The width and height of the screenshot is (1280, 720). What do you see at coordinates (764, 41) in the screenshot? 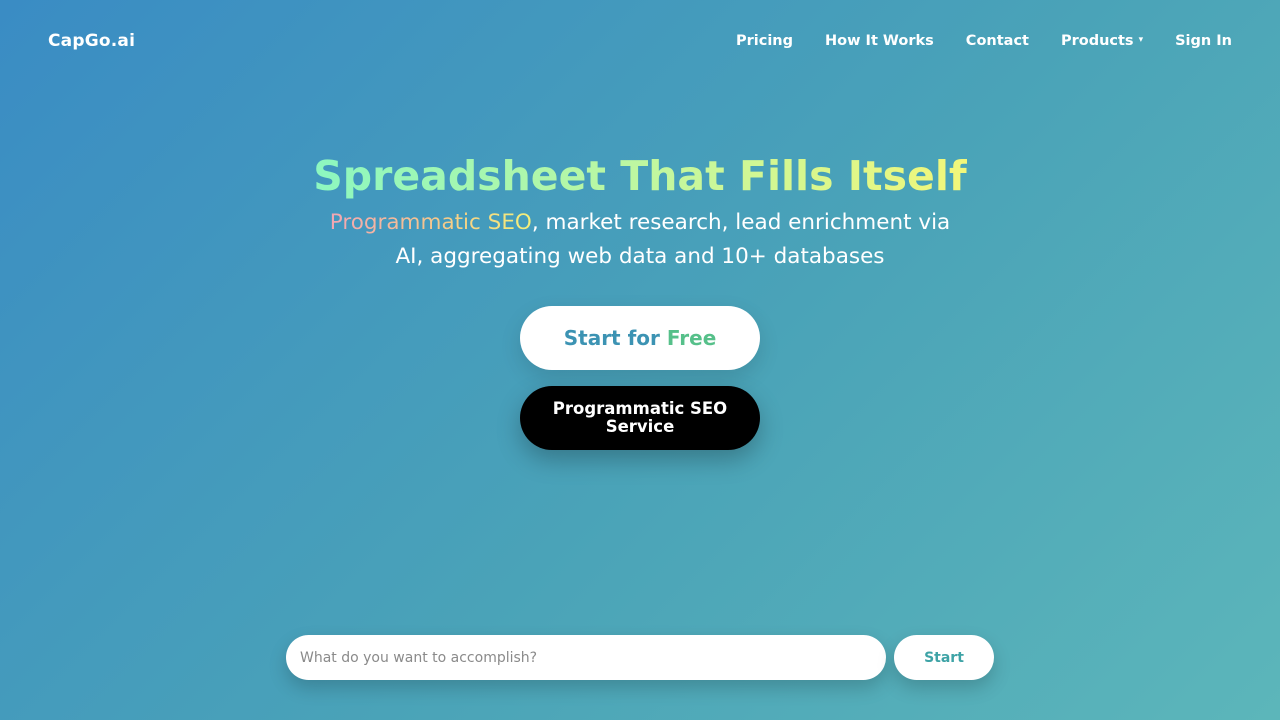
I see `nav-pricing-link: Pricing` at bounding box center [764, 41].